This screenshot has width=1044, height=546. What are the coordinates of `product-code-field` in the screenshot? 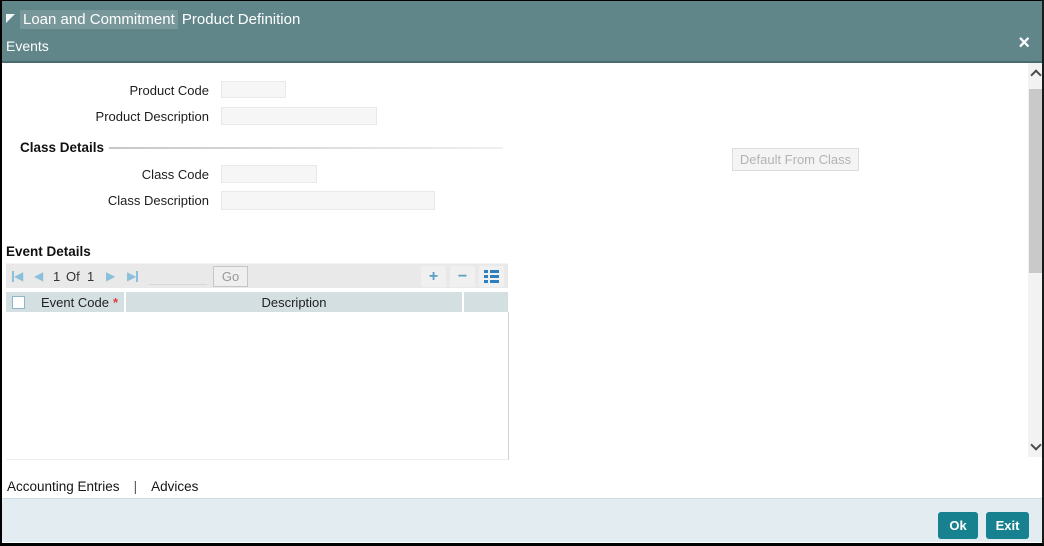 It's located at (253, 89).